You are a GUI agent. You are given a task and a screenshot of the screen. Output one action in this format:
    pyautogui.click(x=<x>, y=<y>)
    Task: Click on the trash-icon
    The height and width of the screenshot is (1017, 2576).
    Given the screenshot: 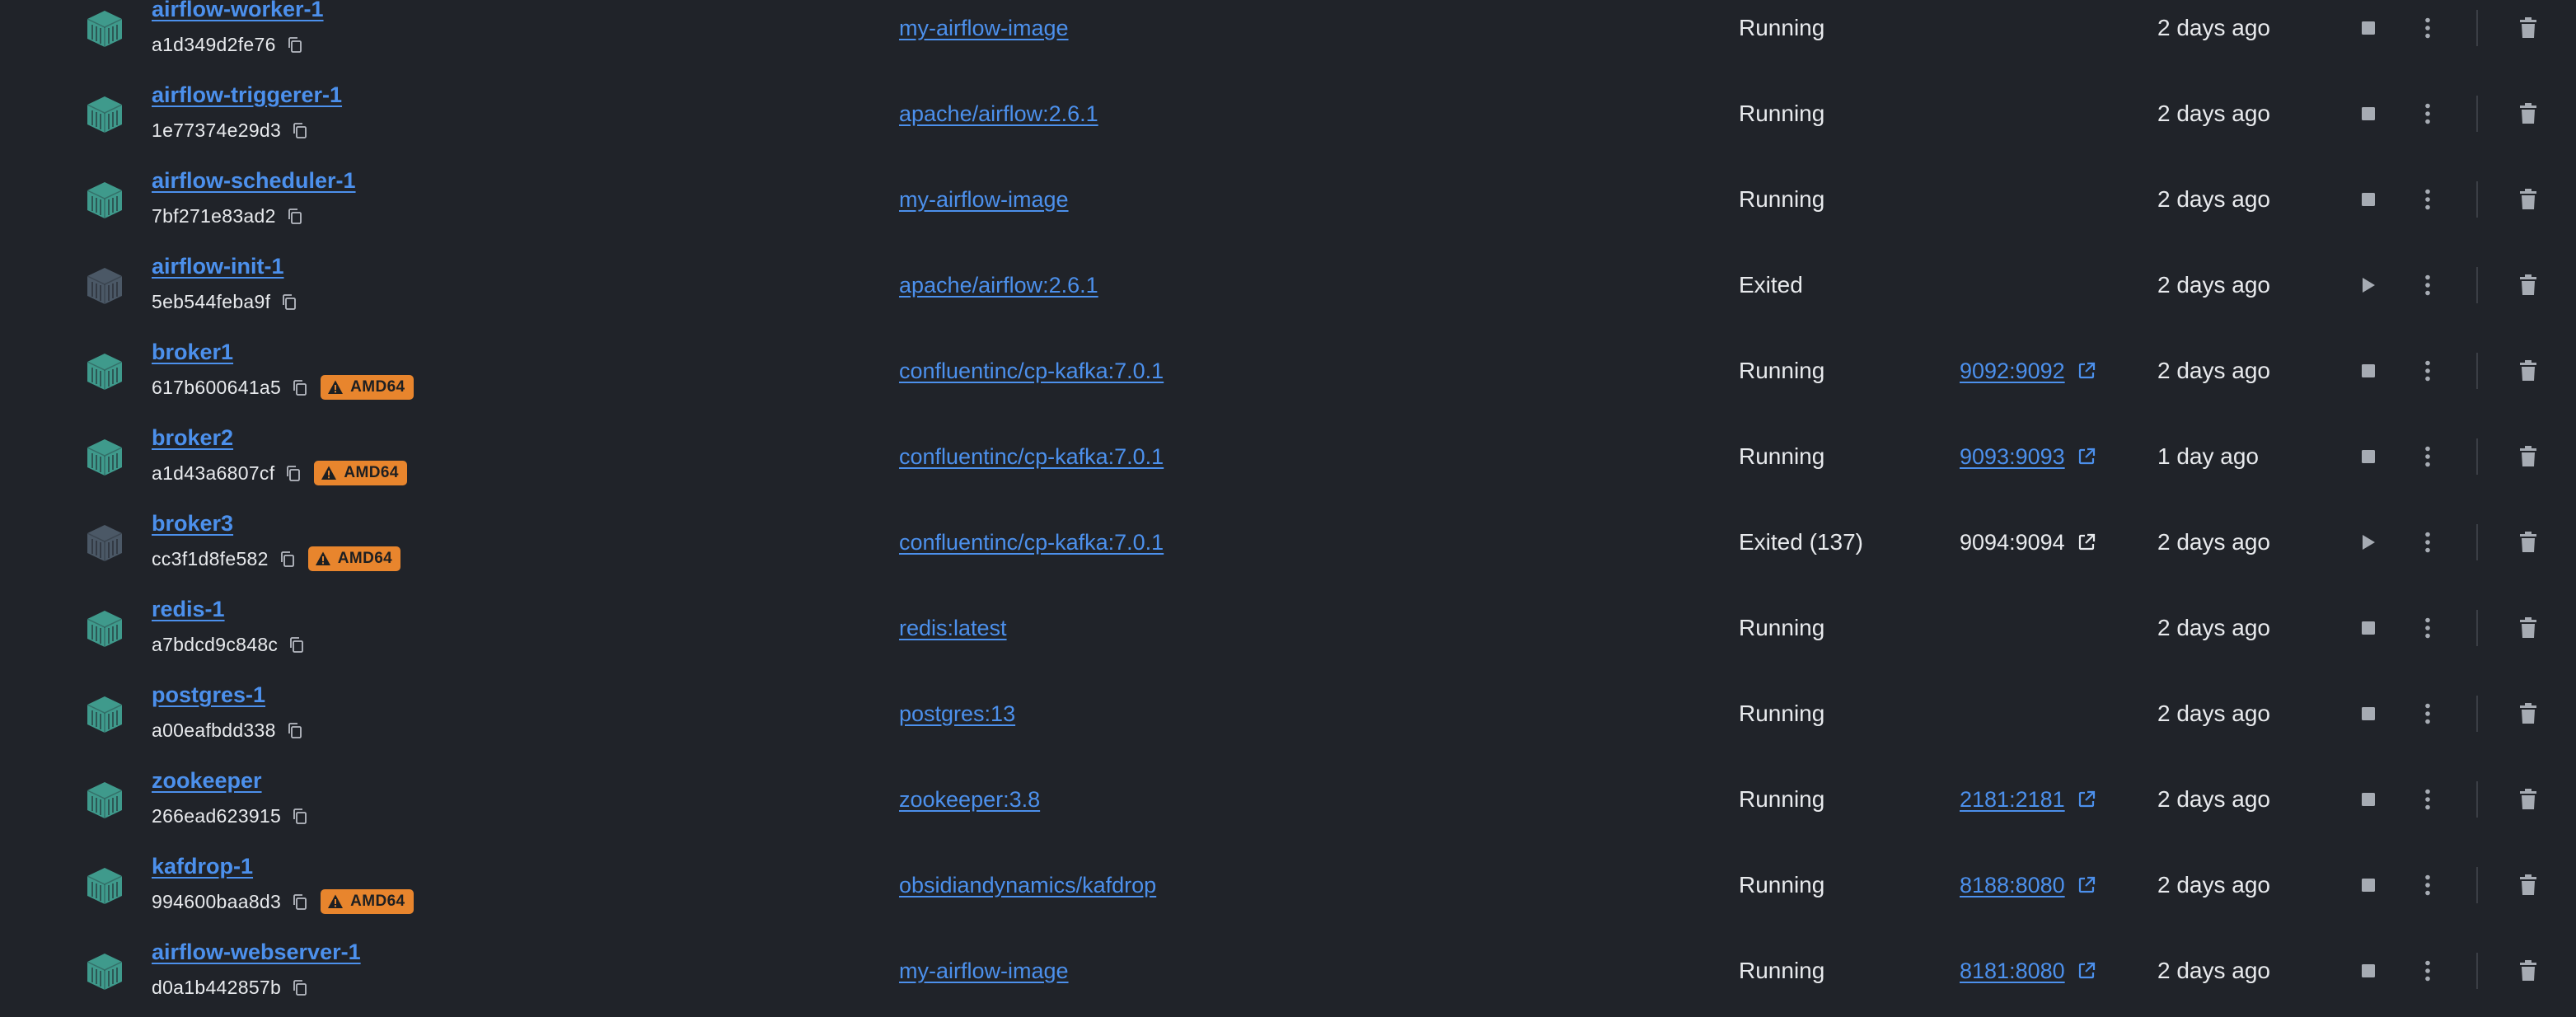 What is the action you would take?
    pyautogui.click(x=2528, y=113)
    